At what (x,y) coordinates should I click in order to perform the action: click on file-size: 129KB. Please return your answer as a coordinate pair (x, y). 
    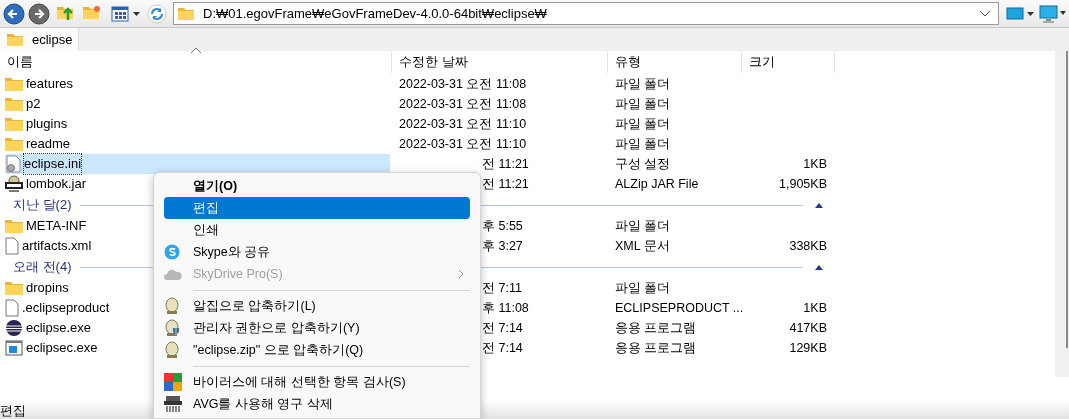
    Looking at the image, I should click on (808, 348).